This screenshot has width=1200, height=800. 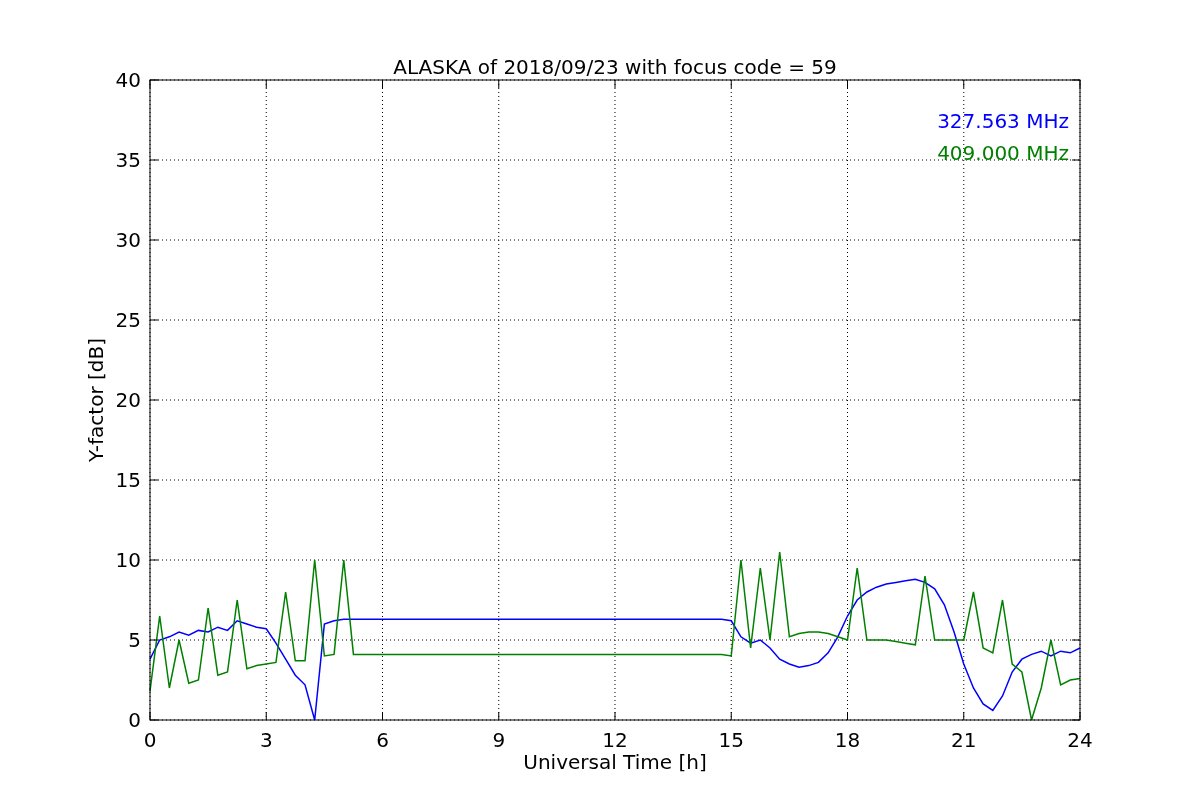 I want to click on y-tick-label: 0, so click(x=134, y=720).